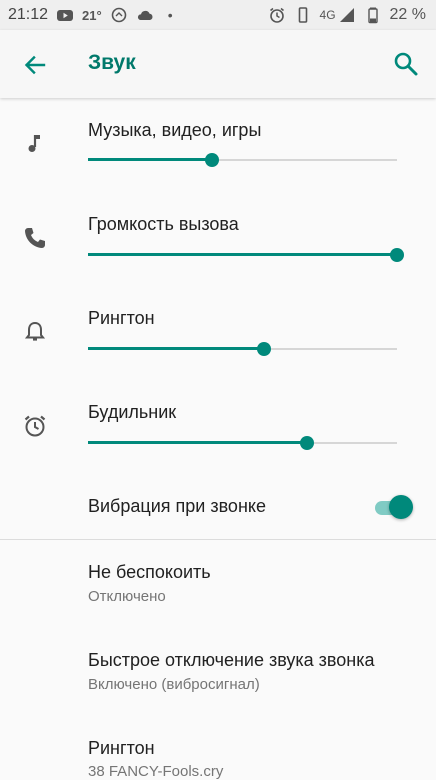 This screenshot has height=780, width=436. I want to click on vibrate-toggle, so click(394, 507).